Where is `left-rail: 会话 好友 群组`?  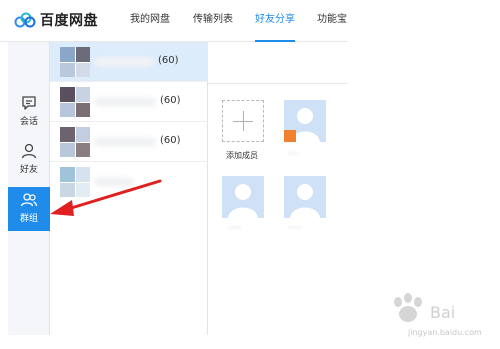 left-rail: 会话 好友 群组 is located at coordinates (29, 188).